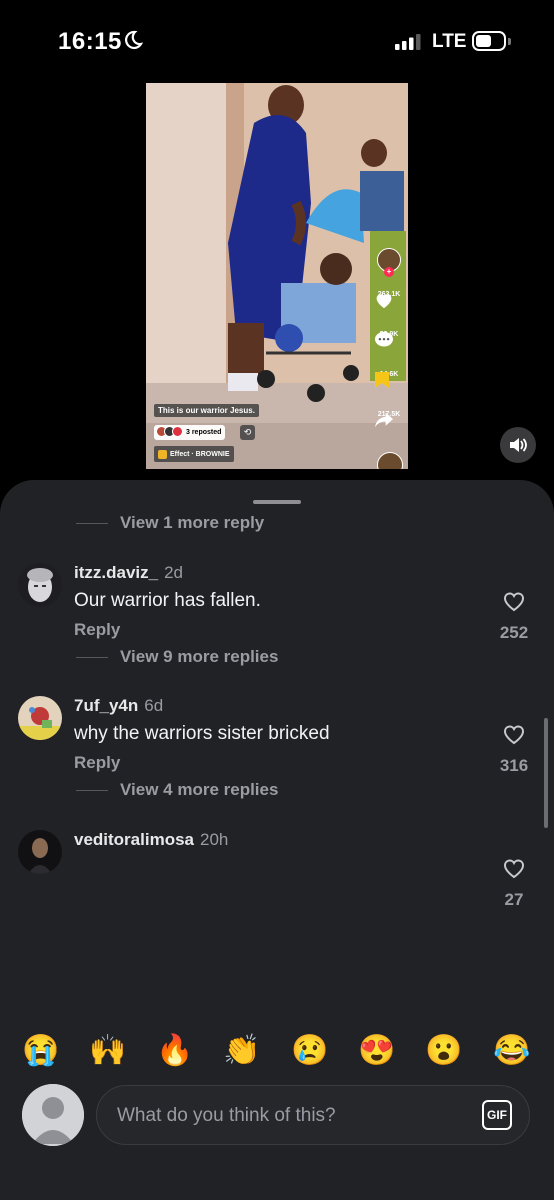 This screenshot has height=1200, width=554. Describe the element at coordinates (134, 839) in the screenshot. I see `username-text: veditoralimosa` at that location.